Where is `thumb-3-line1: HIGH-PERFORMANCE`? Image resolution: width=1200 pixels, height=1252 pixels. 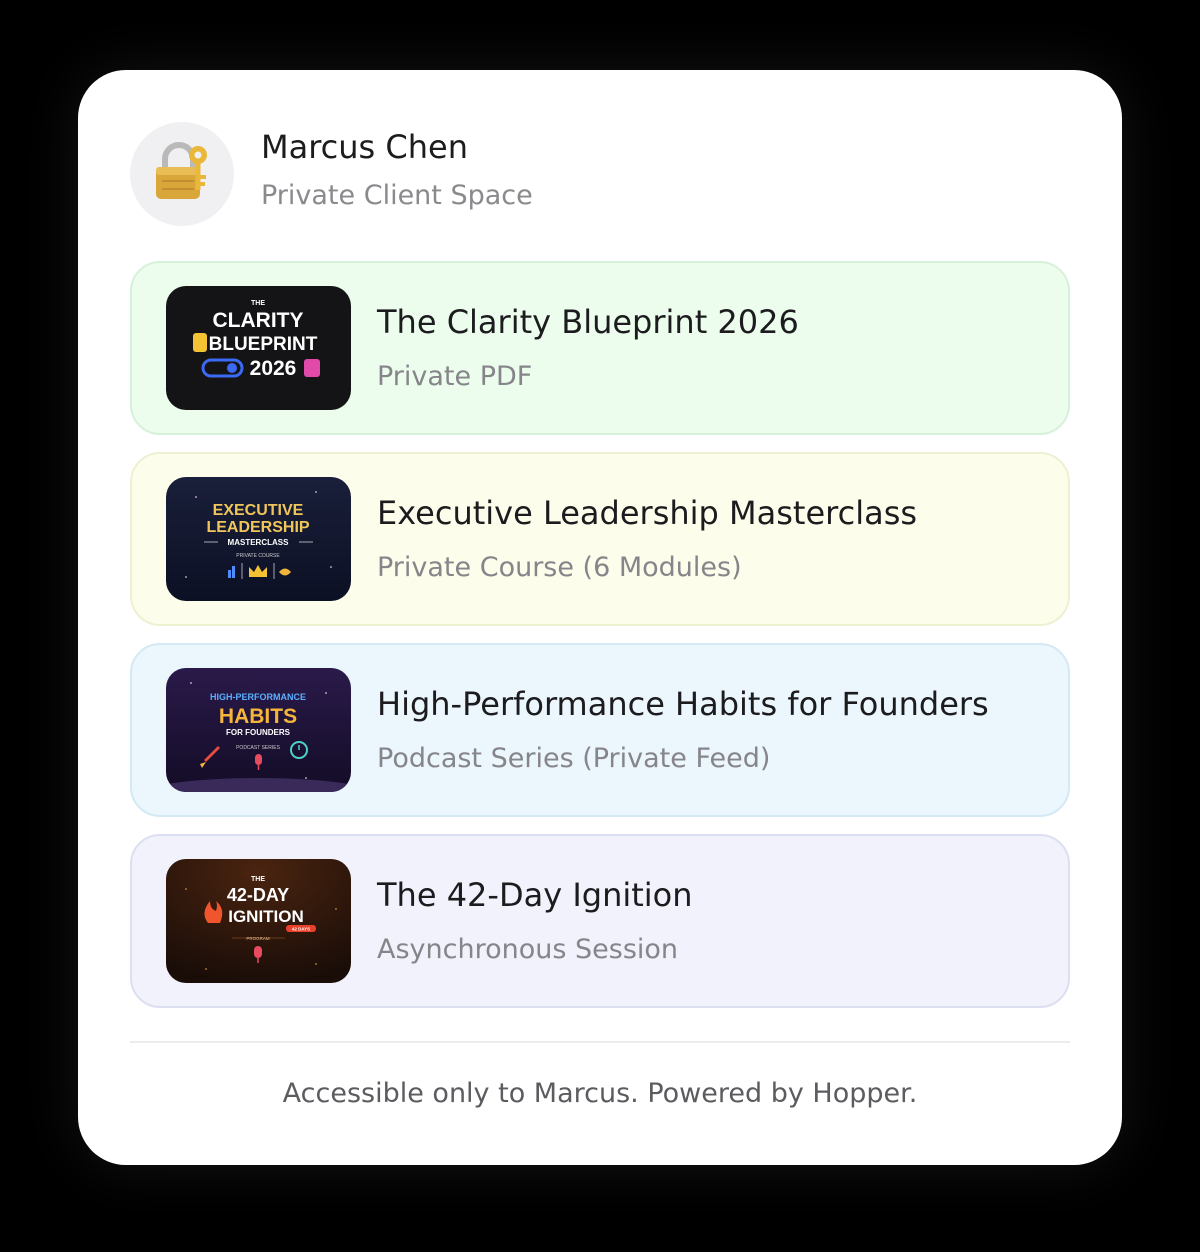 thumb-3-line1: HIGH-PERFORMANCE is located at coordinates (258, 697).